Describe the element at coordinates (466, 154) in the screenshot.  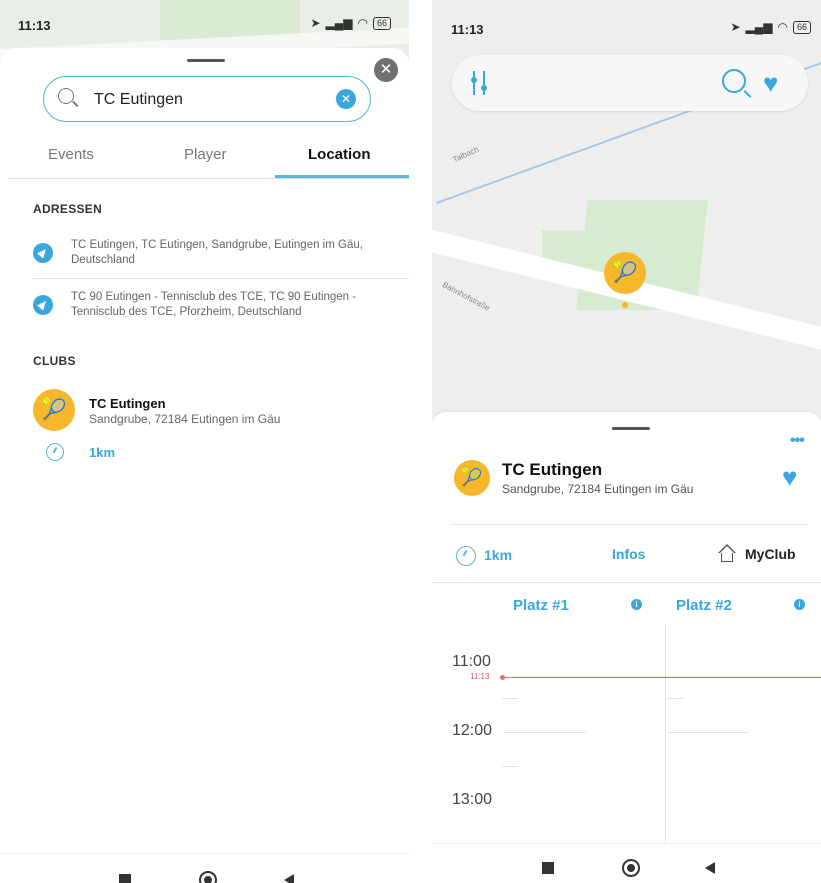
I see `map-street-label: Talbach` at that location.